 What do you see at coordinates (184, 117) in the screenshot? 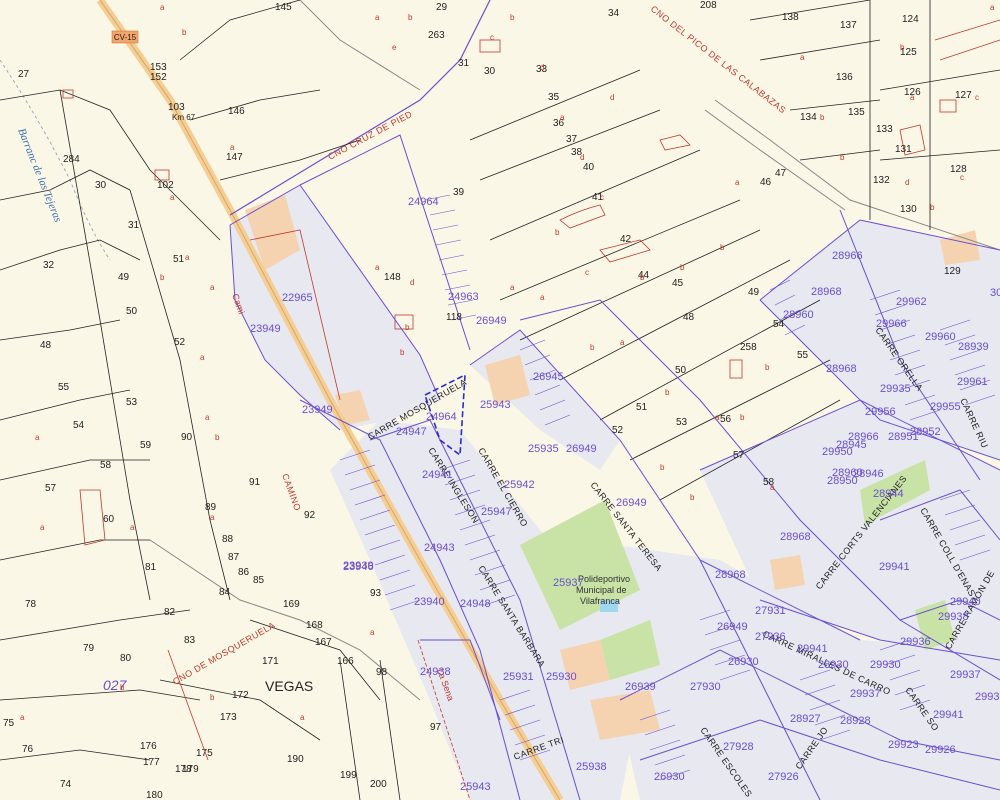
I see `km-marker: Km 67` at bounding box center [184, 117].